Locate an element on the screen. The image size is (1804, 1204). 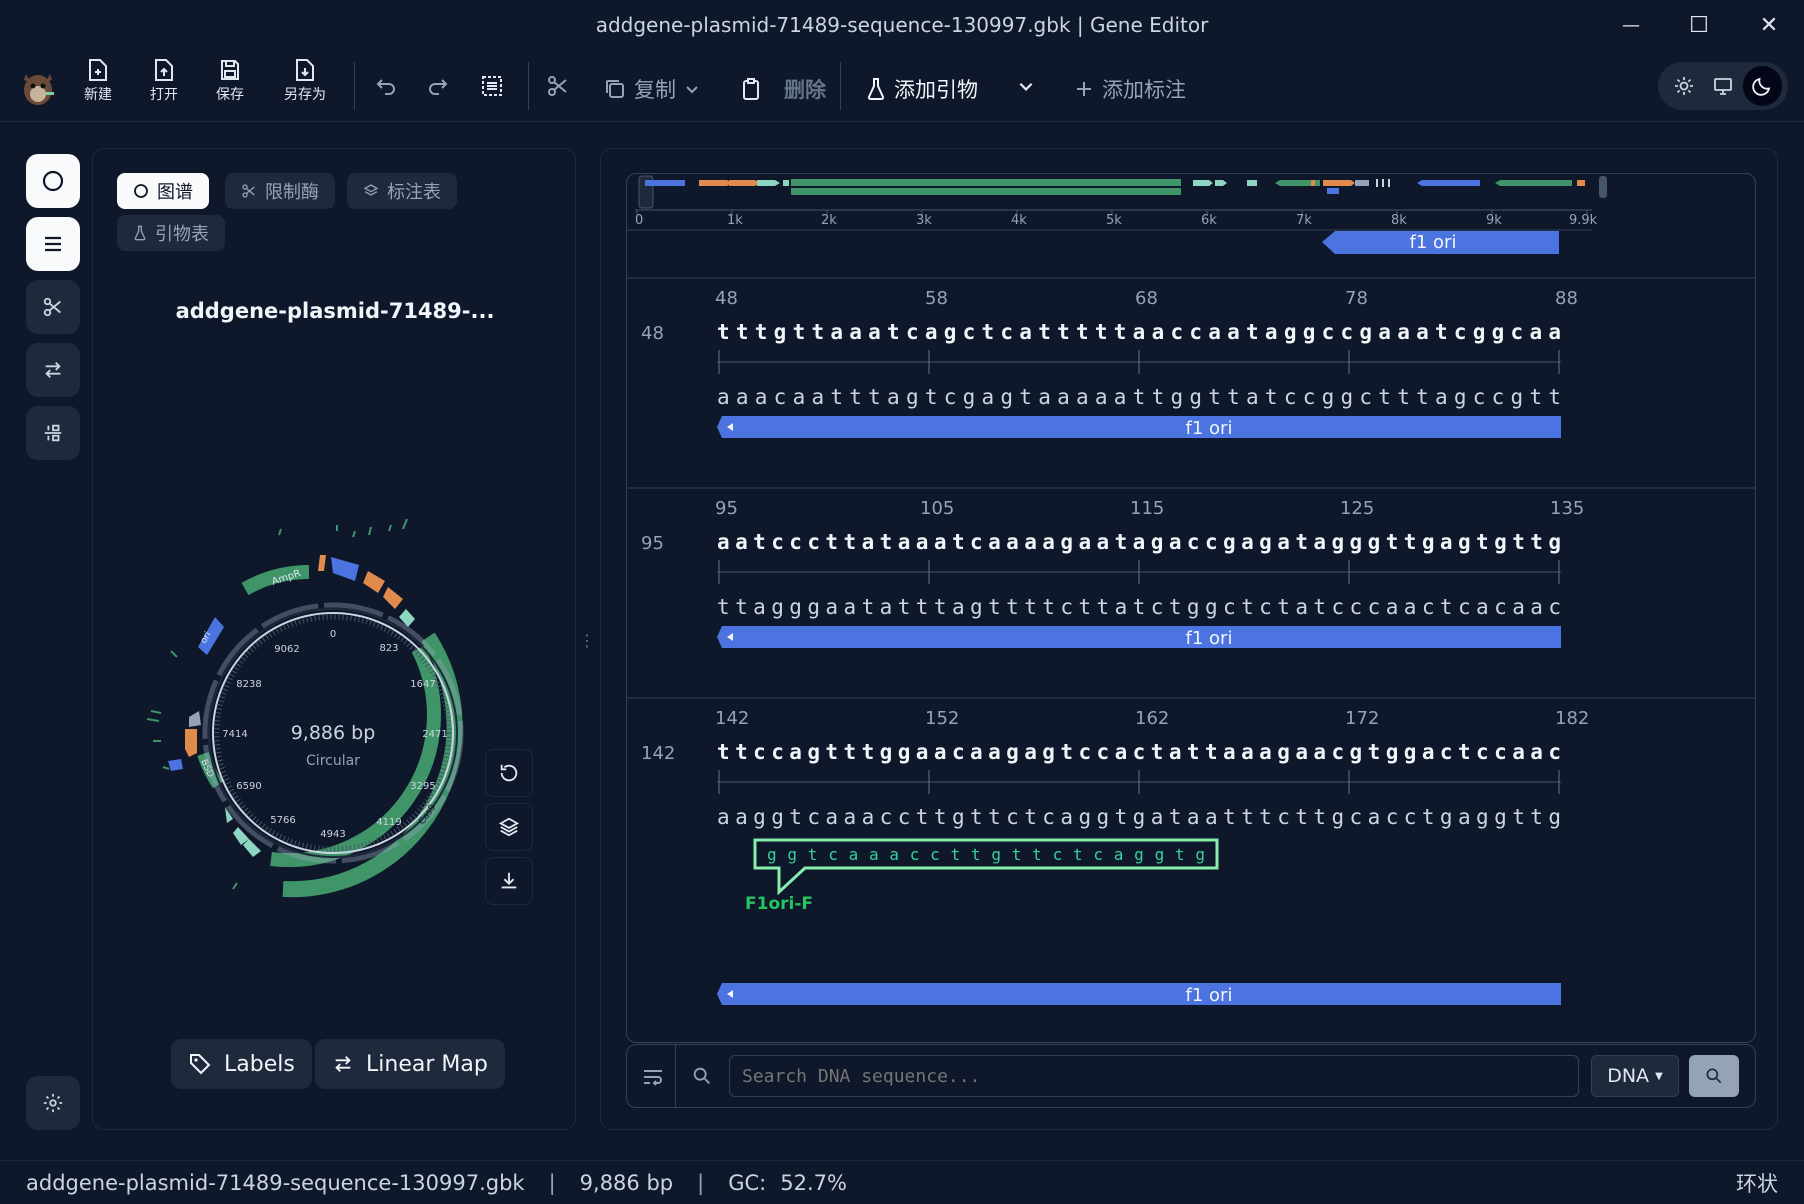
download-button is located at coordinates (509, 881).